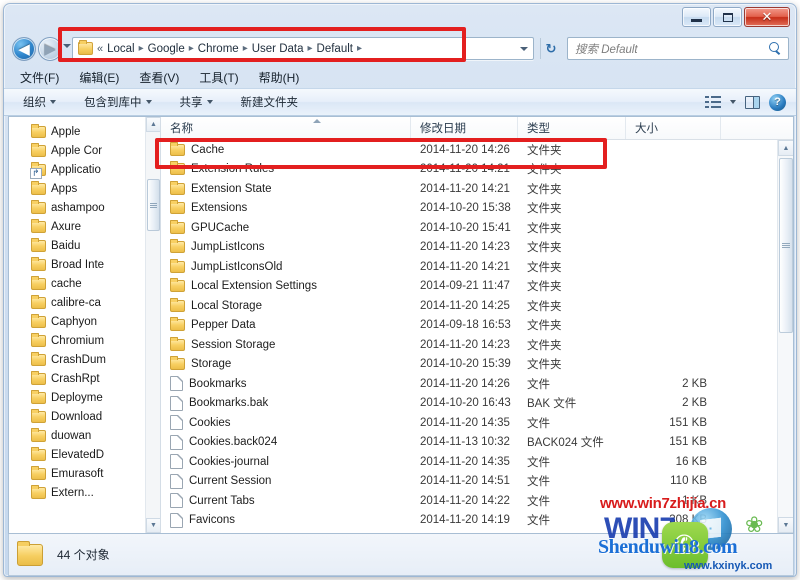 The image size is (800, 580). Describe the element at coordinates (84, 435) in the screenshot. I see `nav-item-duowan: duowan` at that location.